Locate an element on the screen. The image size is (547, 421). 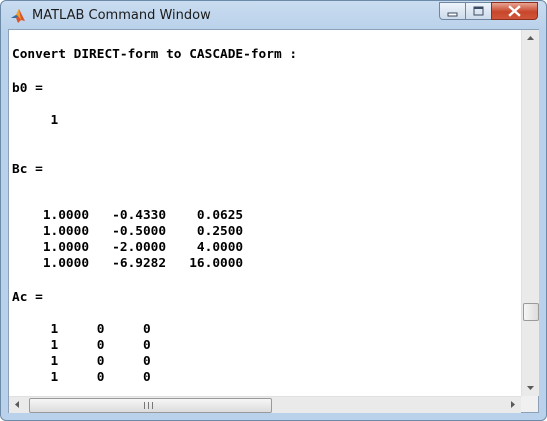
close-icon is located at coordinates (514, 11).